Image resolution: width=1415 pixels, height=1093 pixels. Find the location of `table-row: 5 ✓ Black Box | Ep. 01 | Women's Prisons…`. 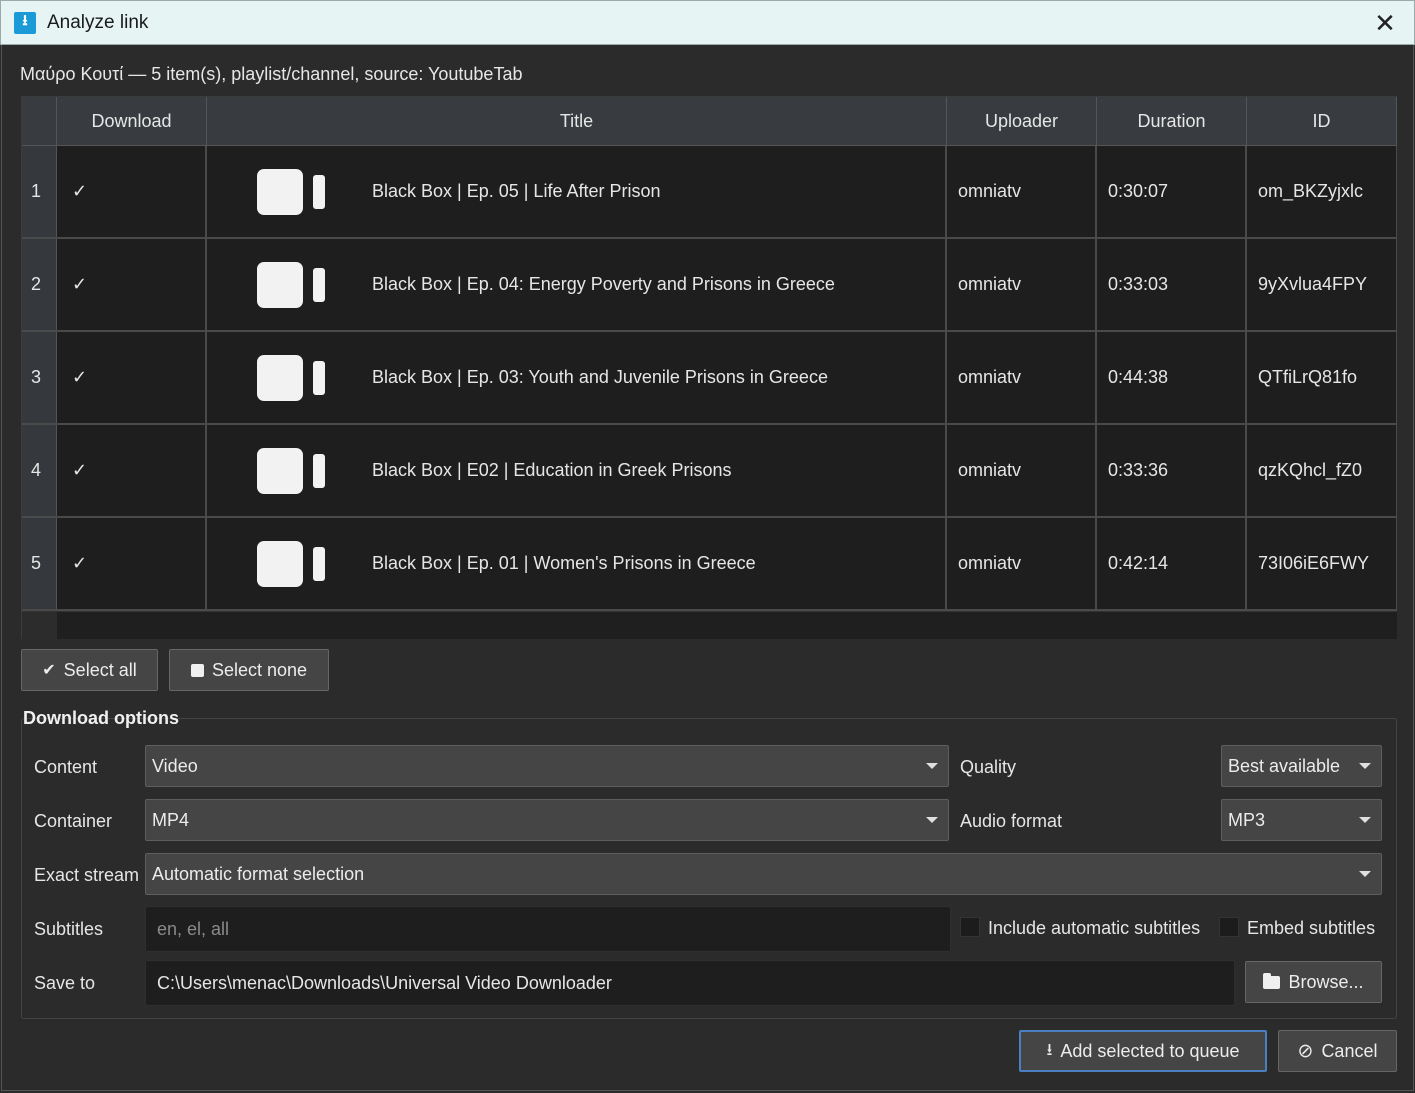

table-row: 5 ✓ Black Box | Ep. 01 | Women's Prisons… is located at coordinates (709, 564).